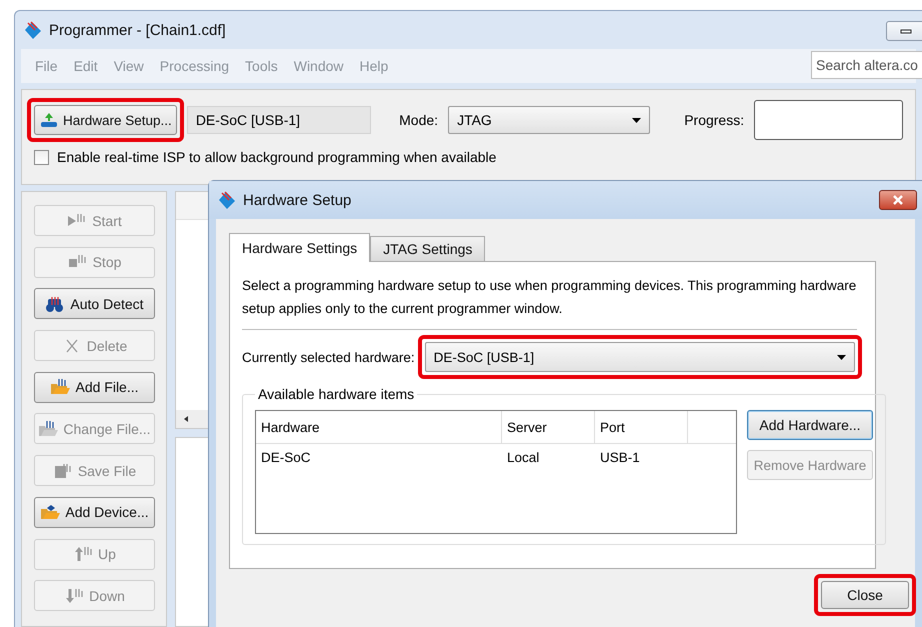 The image size is (922, 627). What do you see at coordinates (714, 120) in the screenshot?
I see `progress-label: Progress:` at bounding box center [714, 120].